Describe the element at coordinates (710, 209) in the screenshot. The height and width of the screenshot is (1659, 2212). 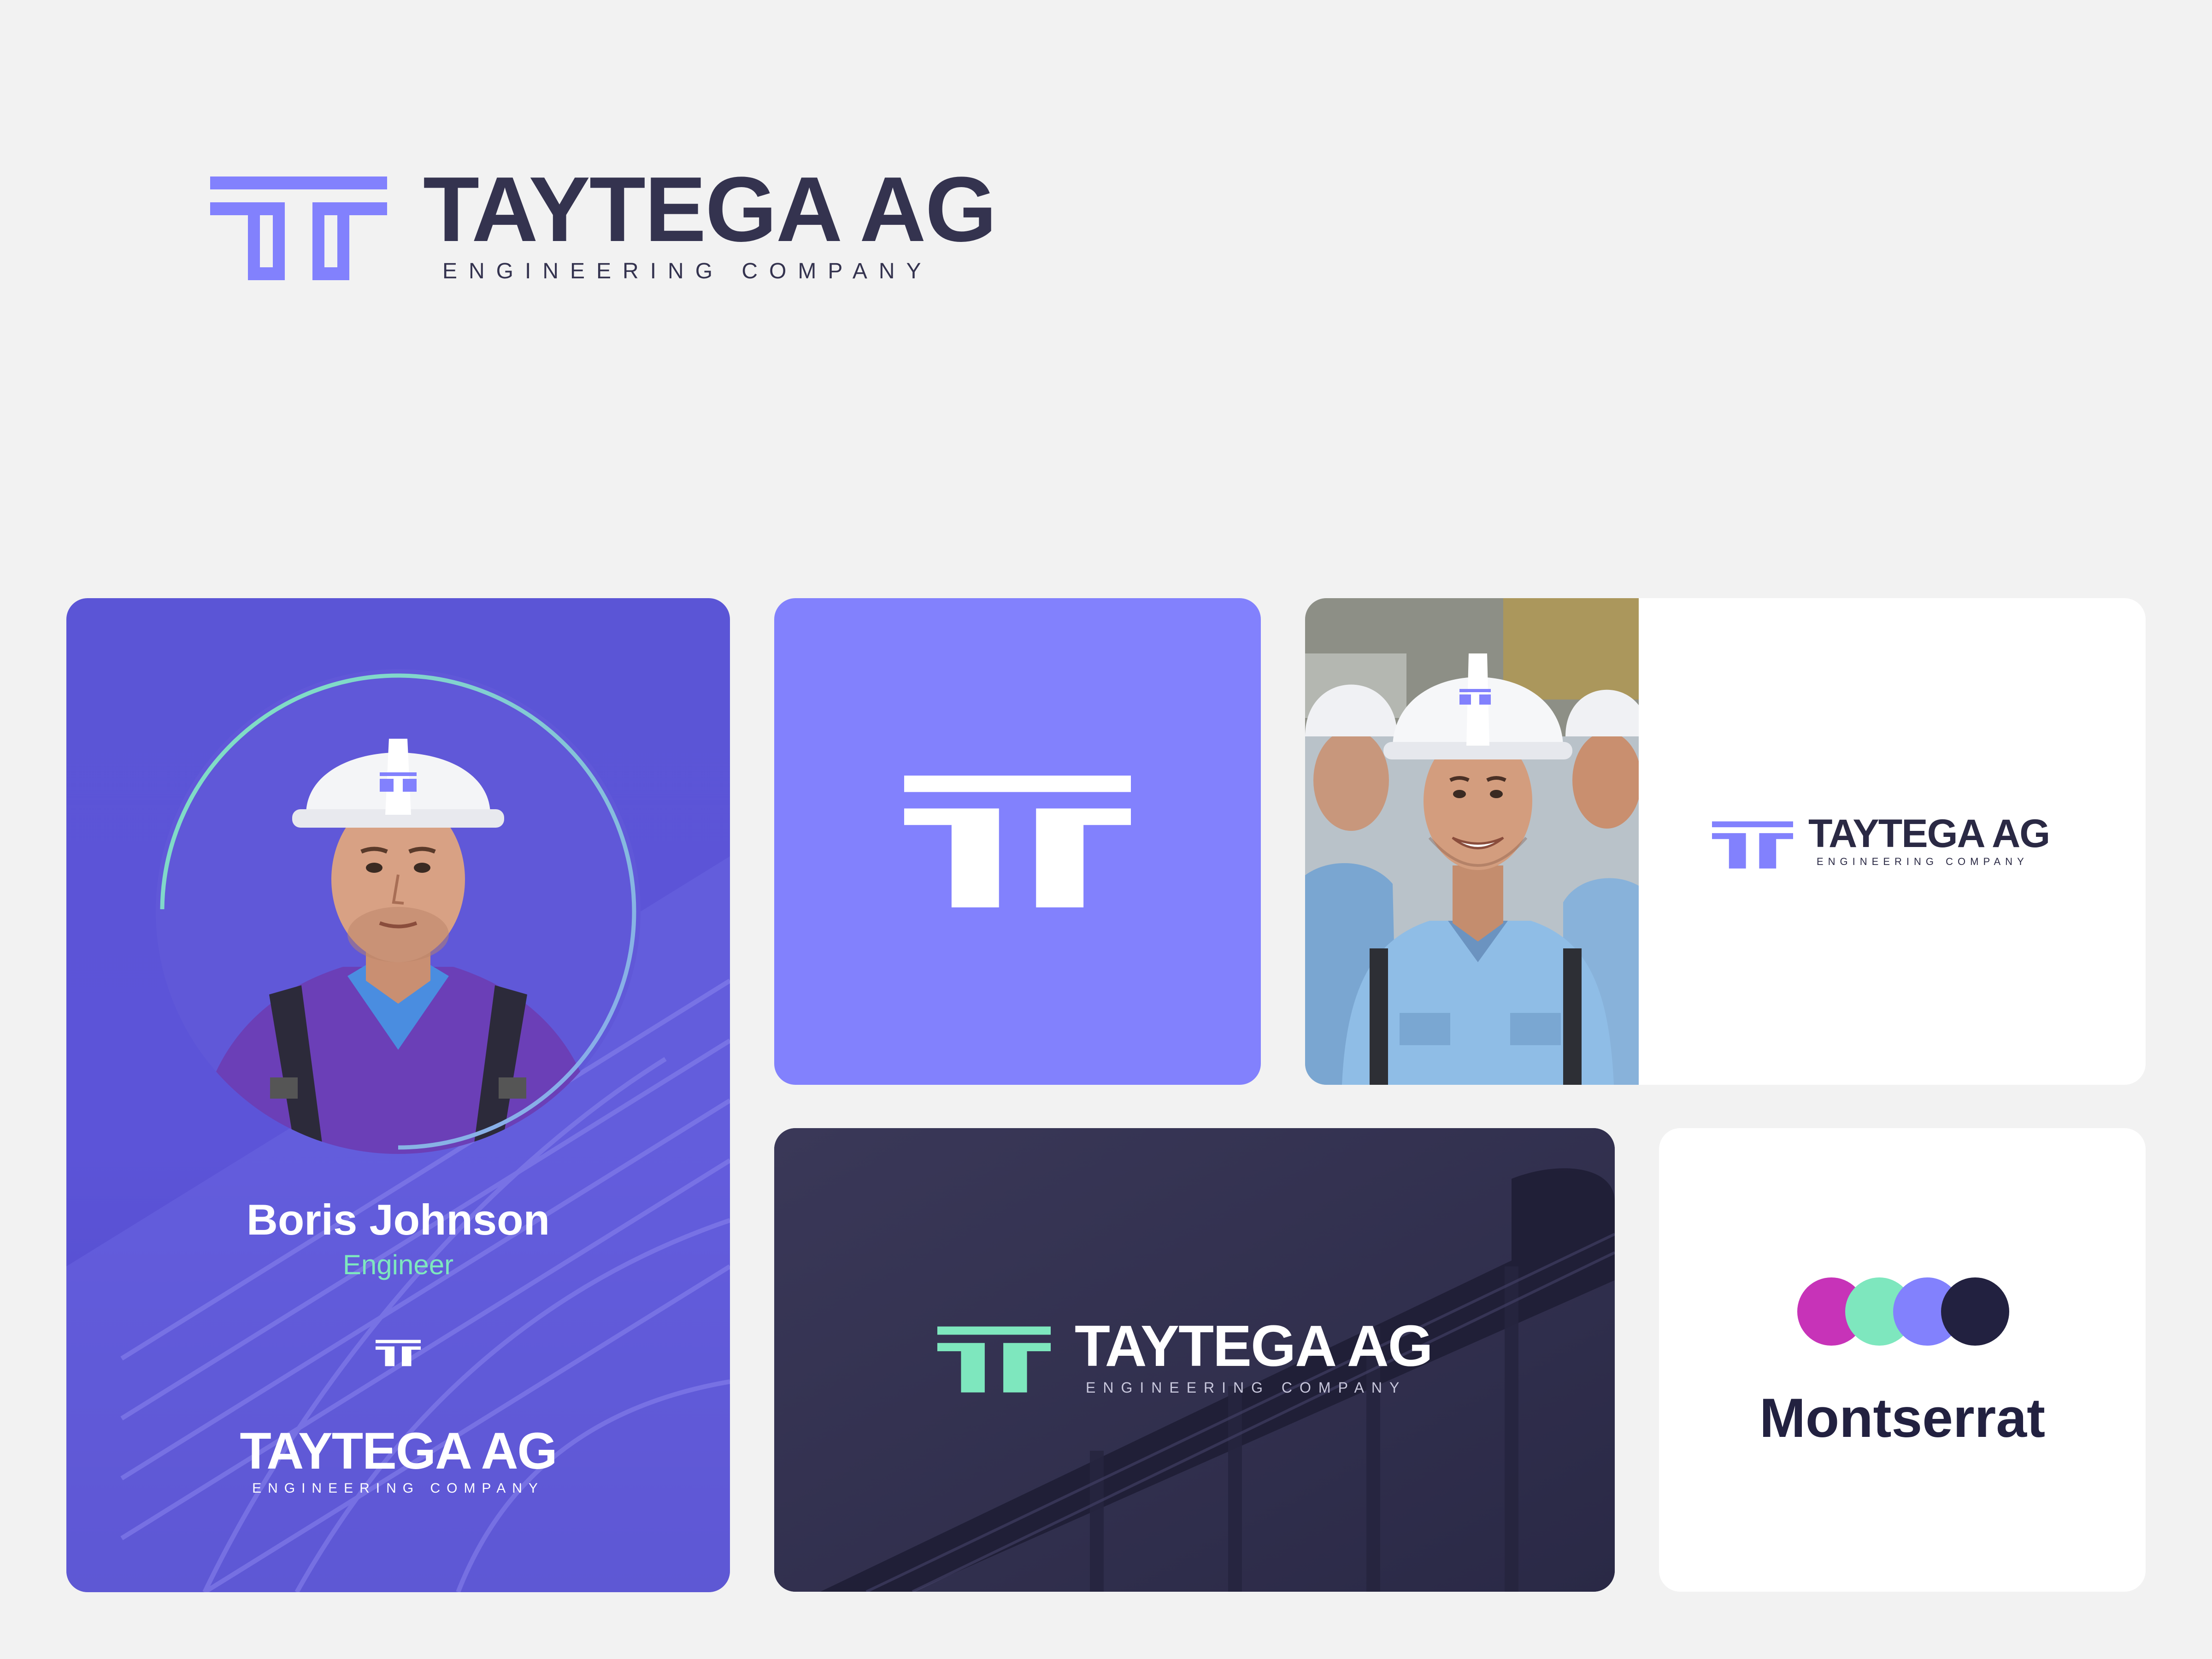
I see `brand-name: TAYTEGA AG` at that location.